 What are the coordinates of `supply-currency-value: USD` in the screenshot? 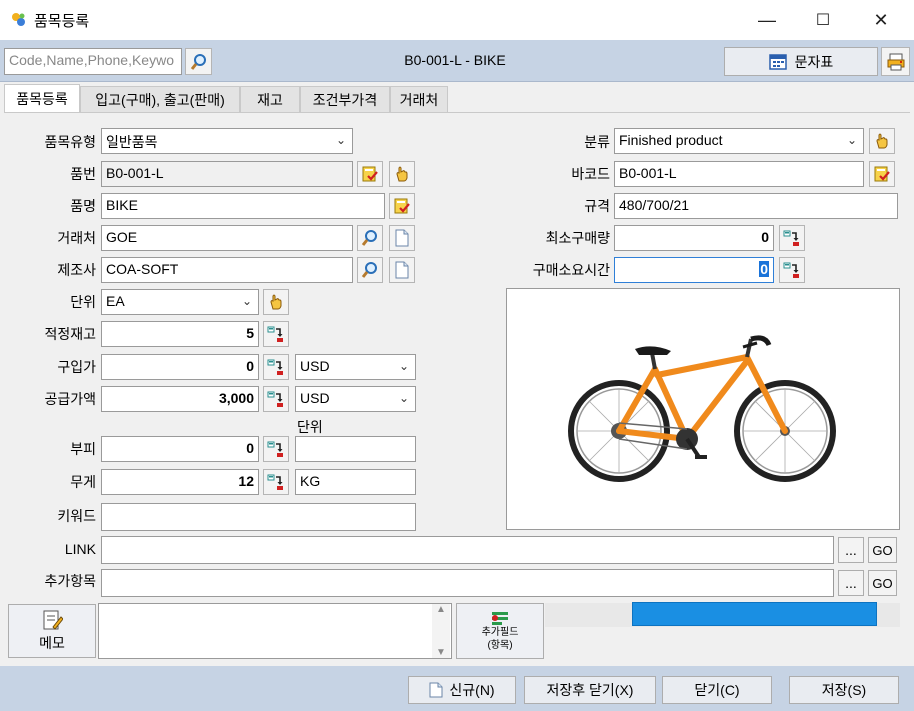 It's located at (315, 398).